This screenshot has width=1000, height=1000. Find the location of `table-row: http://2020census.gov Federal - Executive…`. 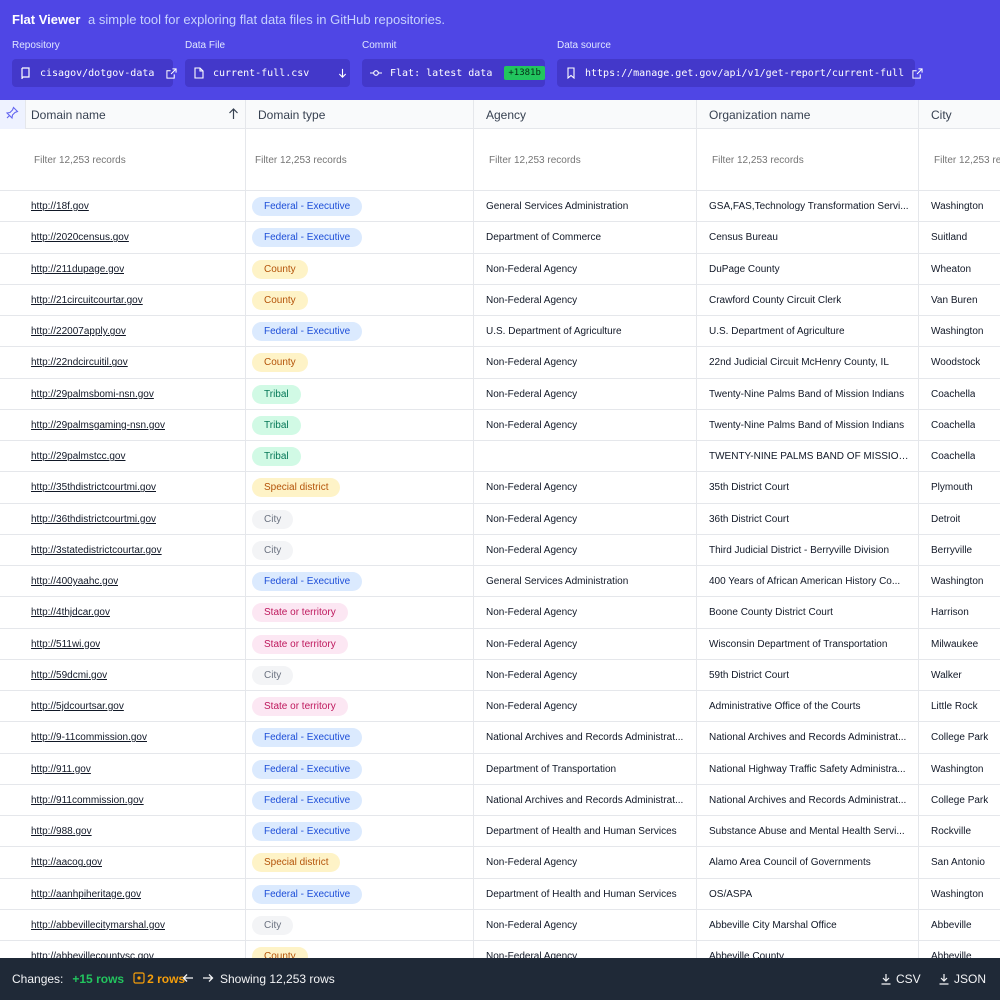

table-row: http://2020census.gov Federal - Executive… is located at coordinates (500, 238).